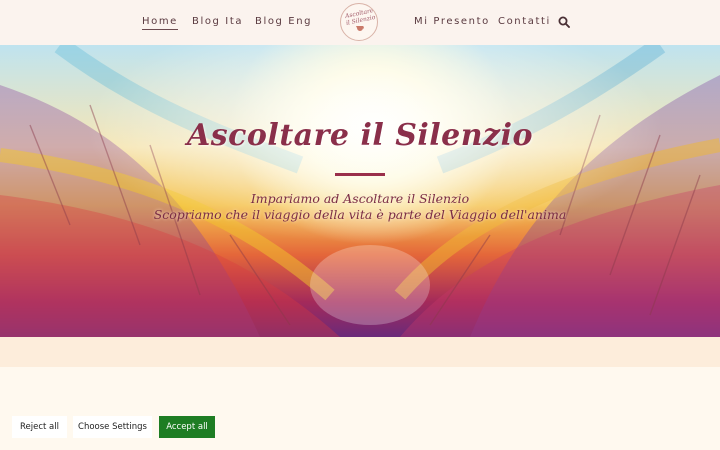  Describe the element at coordinates (360, 174) in the screenshot. I see `hero-divider` at that location.